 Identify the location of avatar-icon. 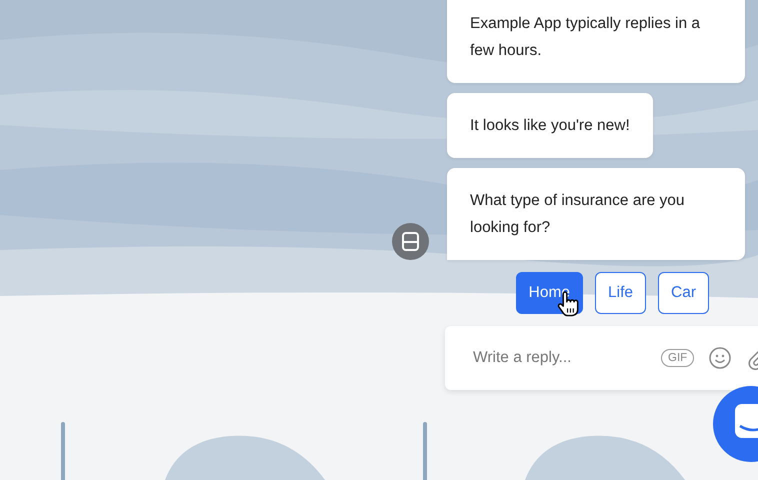
(410, 241).